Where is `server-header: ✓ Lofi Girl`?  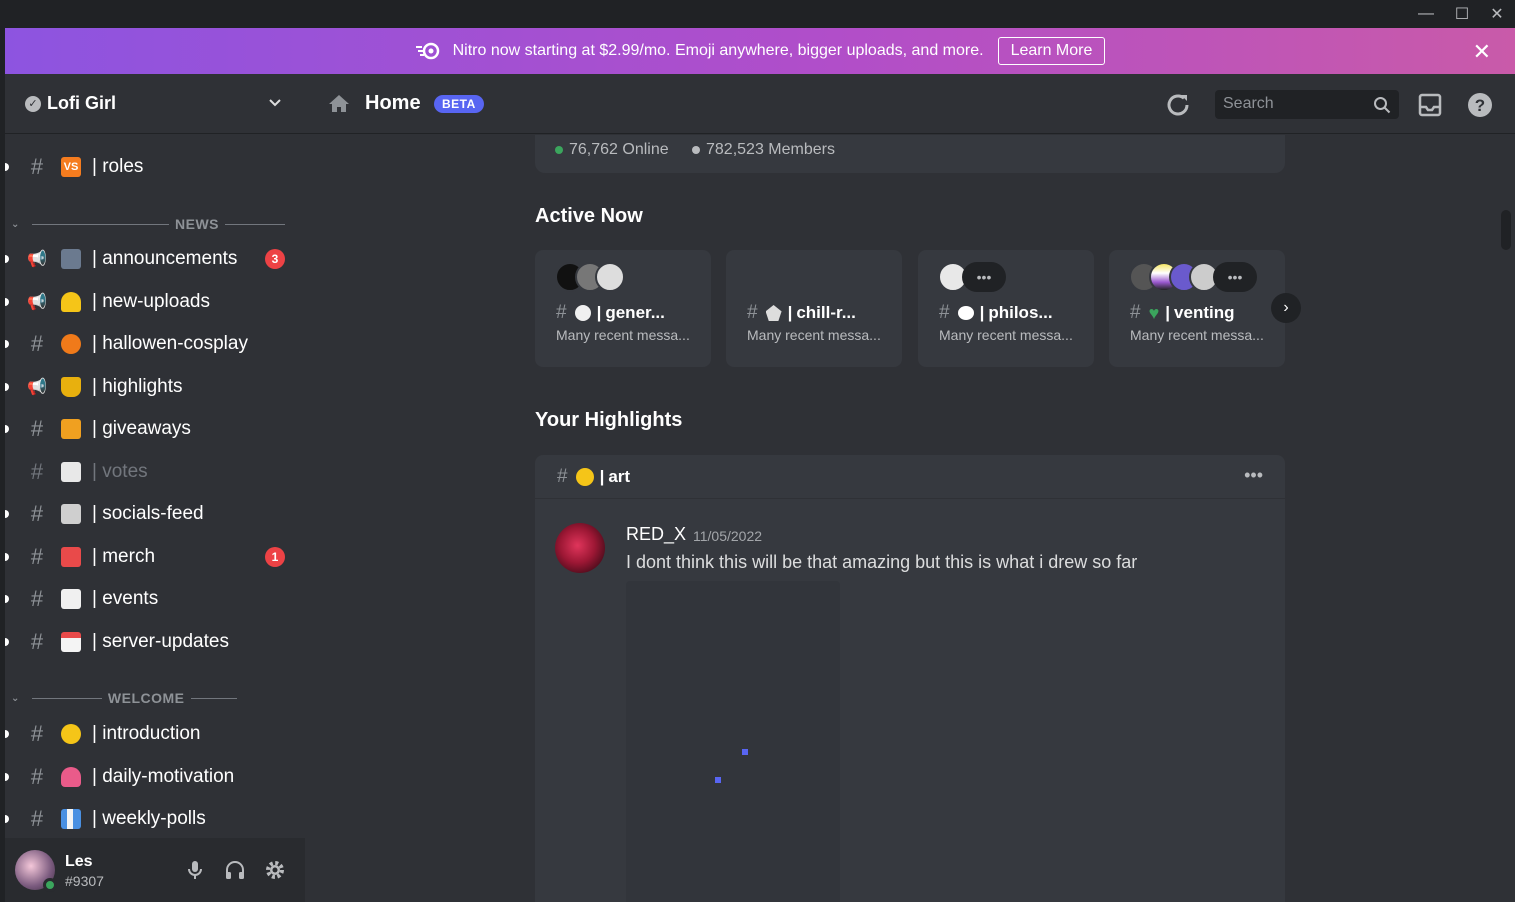
server-header: ✓ Lofi Girl is located at coordinates (155, 104).